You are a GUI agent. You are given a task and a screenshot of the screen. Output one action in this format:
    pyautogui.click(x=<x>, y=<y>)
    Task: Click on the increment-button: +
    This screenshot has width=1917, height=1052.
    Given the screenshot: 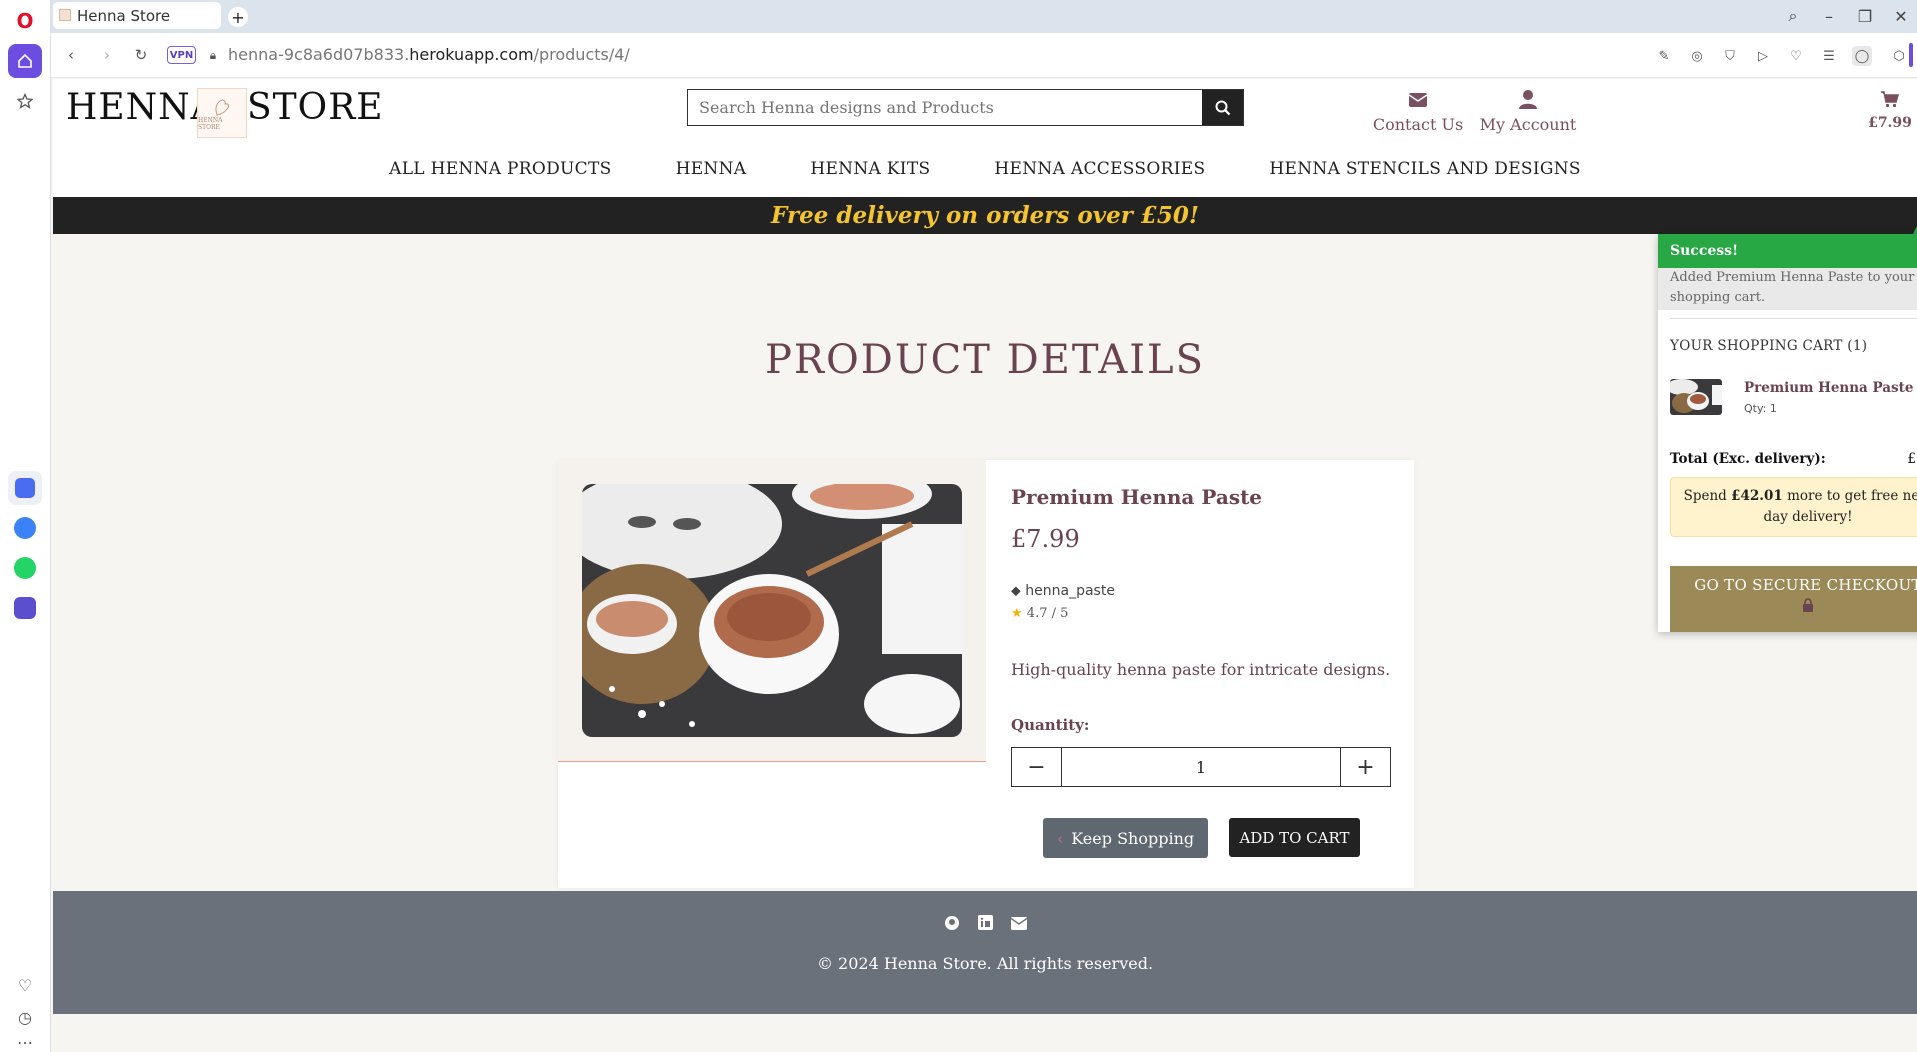 What is the action you would take?
    pyautogui.click(x=1365, y=767)
    